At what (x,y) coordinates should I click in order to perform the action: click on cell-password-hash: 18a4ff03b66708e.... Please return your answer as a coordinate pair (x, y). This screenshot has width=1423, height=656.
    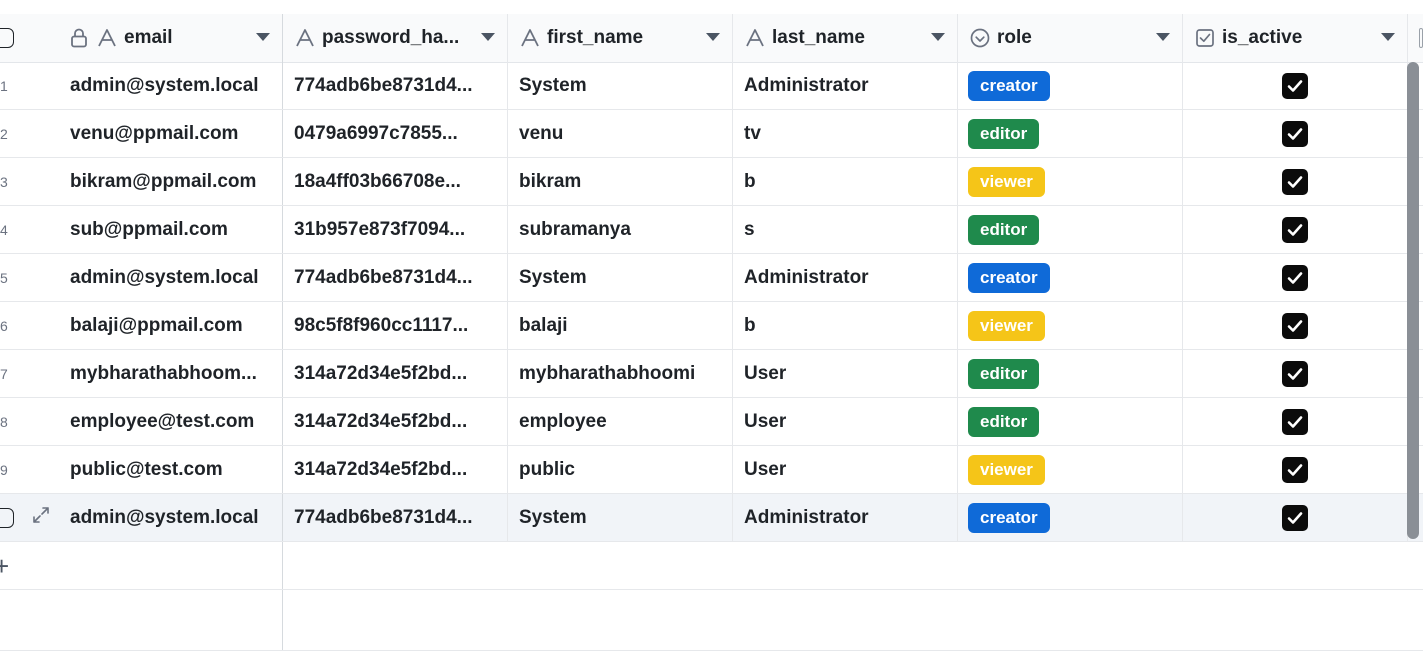
    Looking at the image, I should click on (394, 181).